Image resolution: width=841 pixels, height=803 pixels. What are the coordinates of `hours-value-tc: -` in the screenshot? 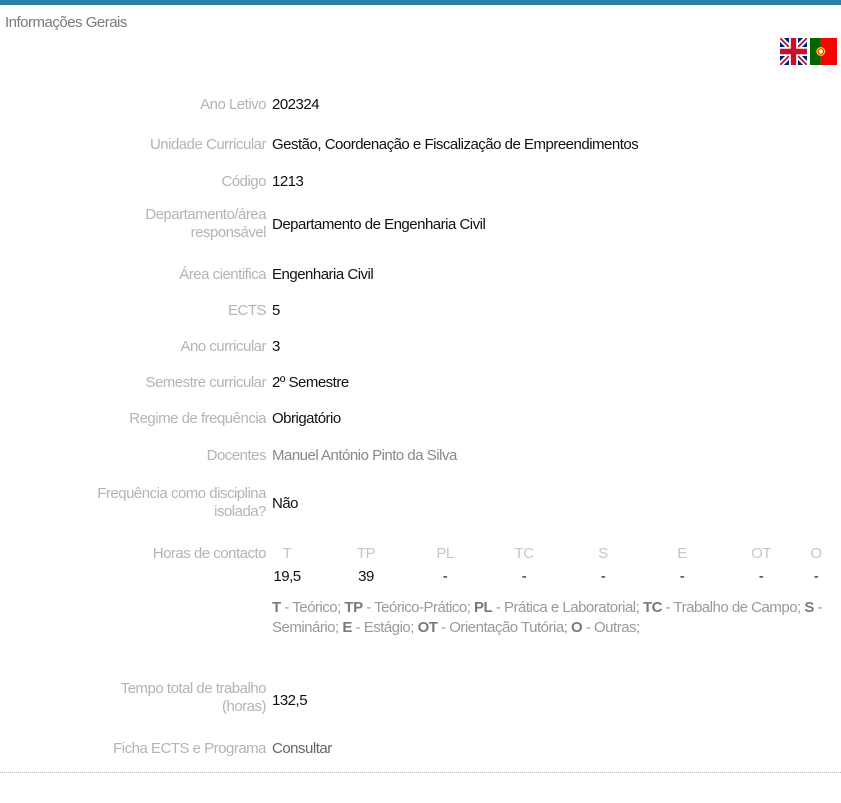 It's located at (524, 576).